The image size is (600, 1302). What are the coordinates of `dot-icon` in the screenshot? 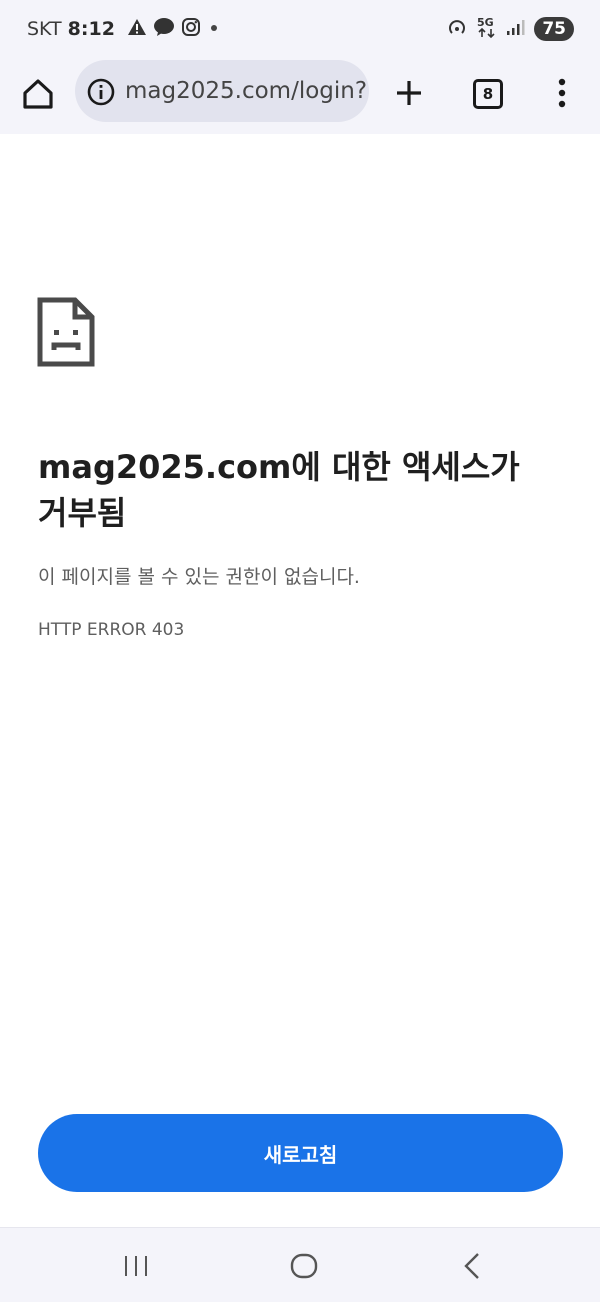 It's located at (214, 29).